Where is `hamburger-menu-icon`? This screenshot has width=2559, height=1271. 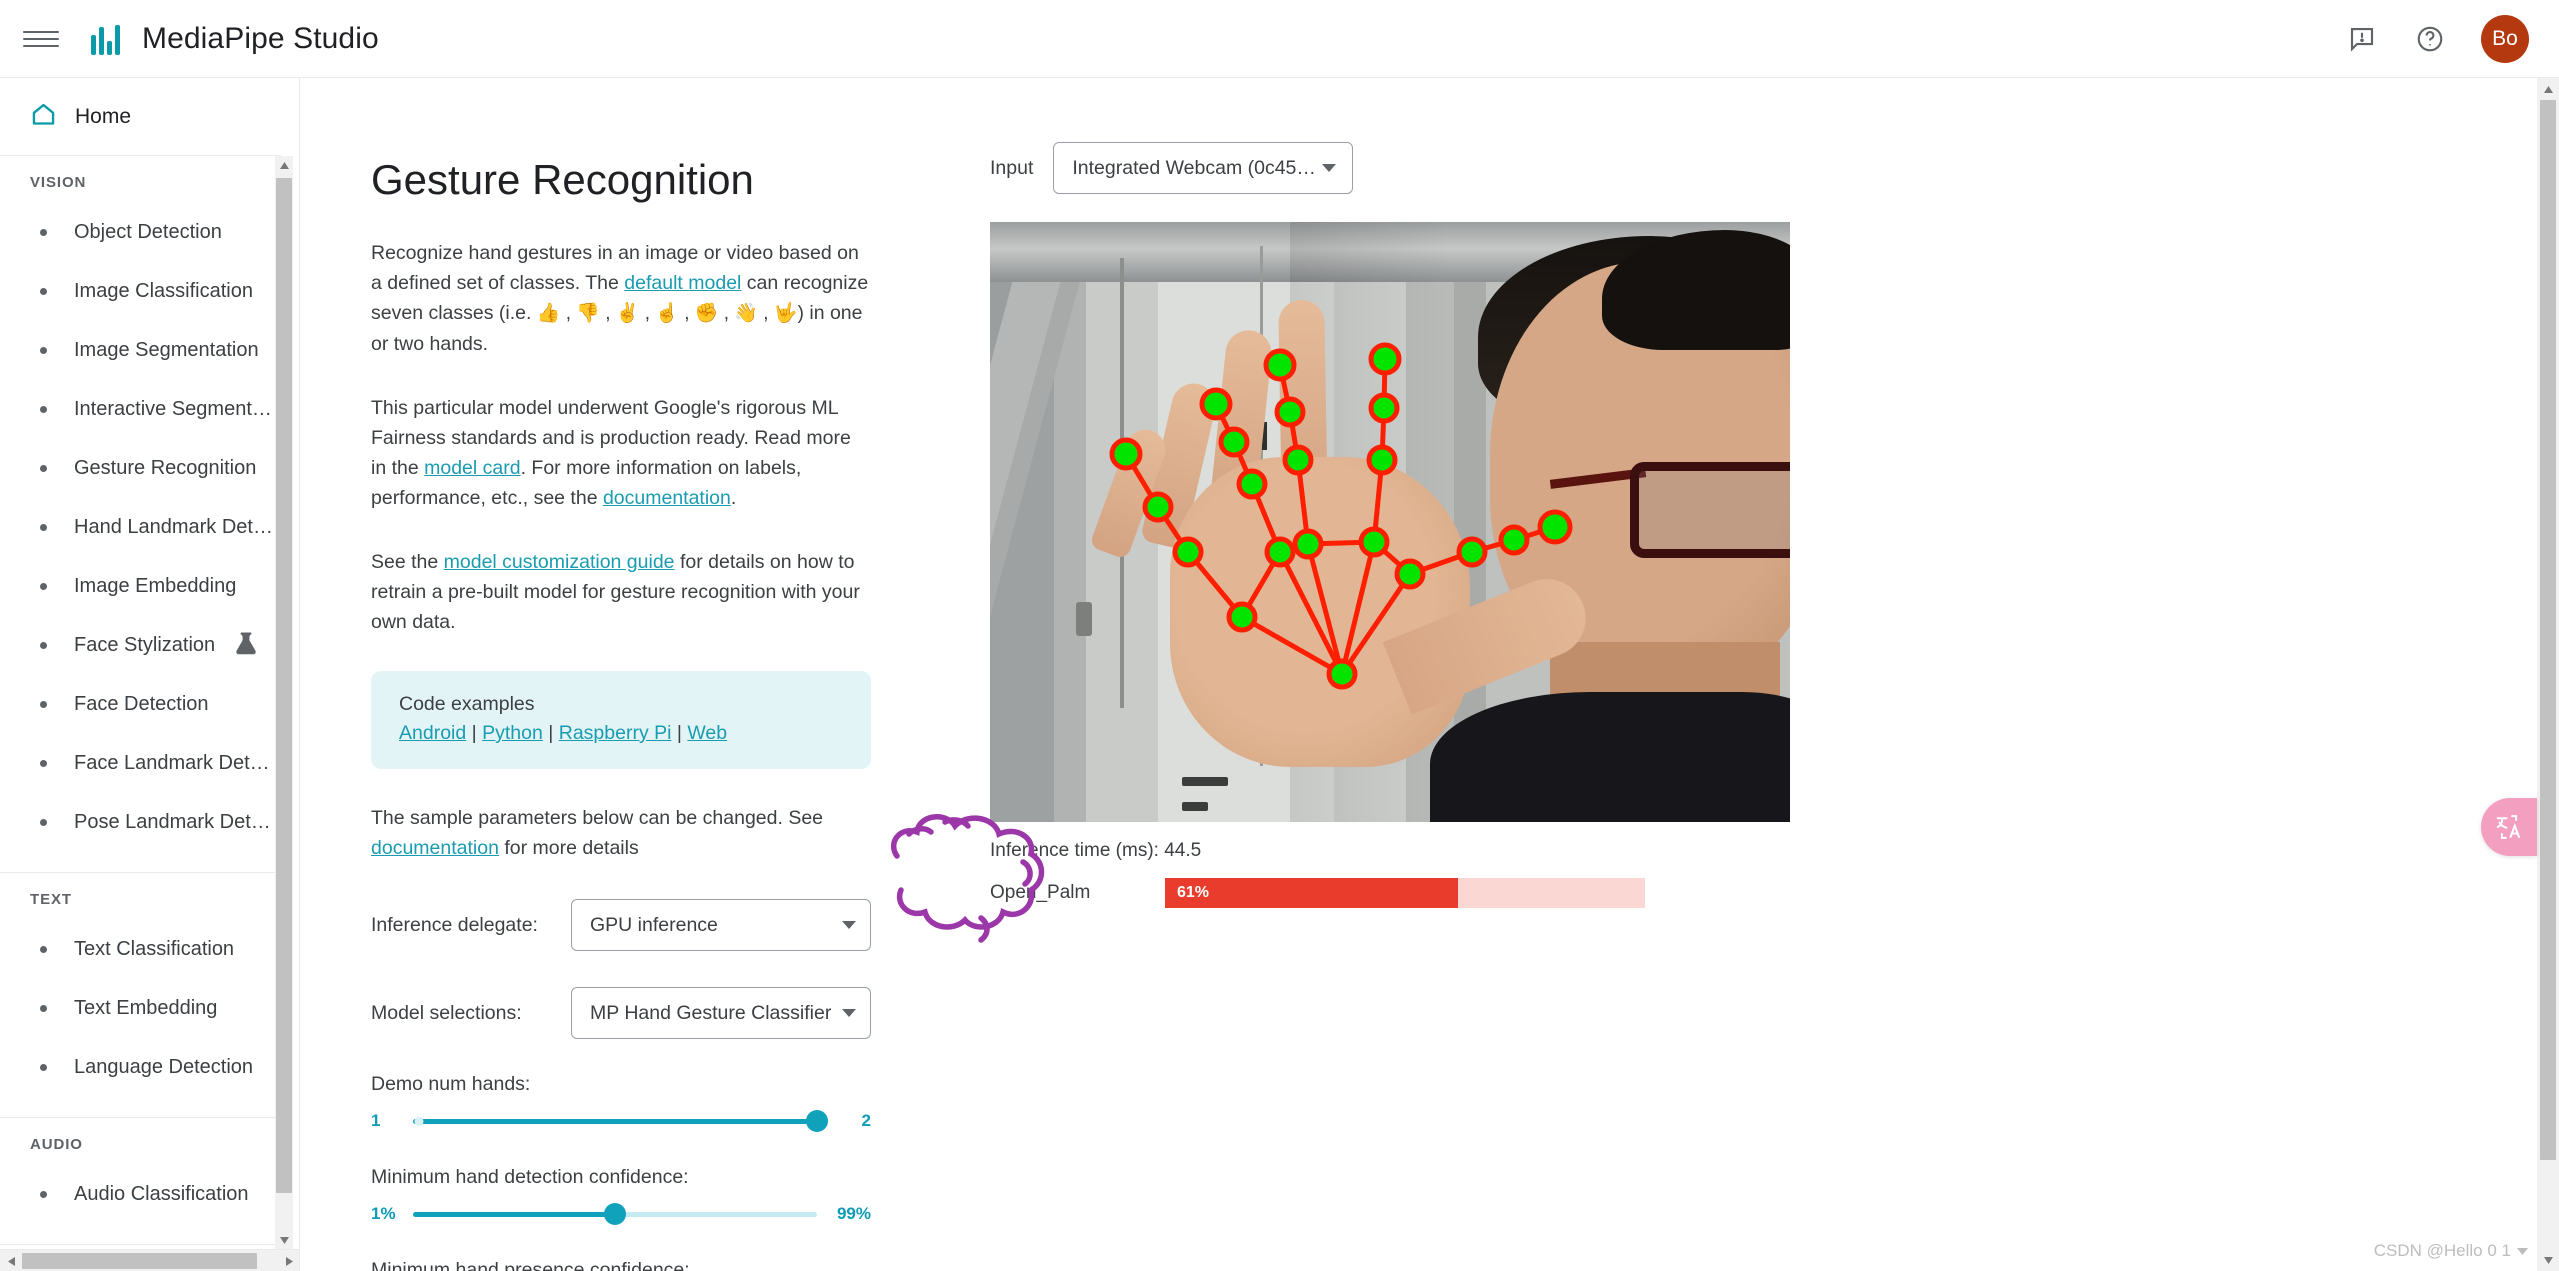 hamburger-menu-icon is located at coordinates (41, 39).